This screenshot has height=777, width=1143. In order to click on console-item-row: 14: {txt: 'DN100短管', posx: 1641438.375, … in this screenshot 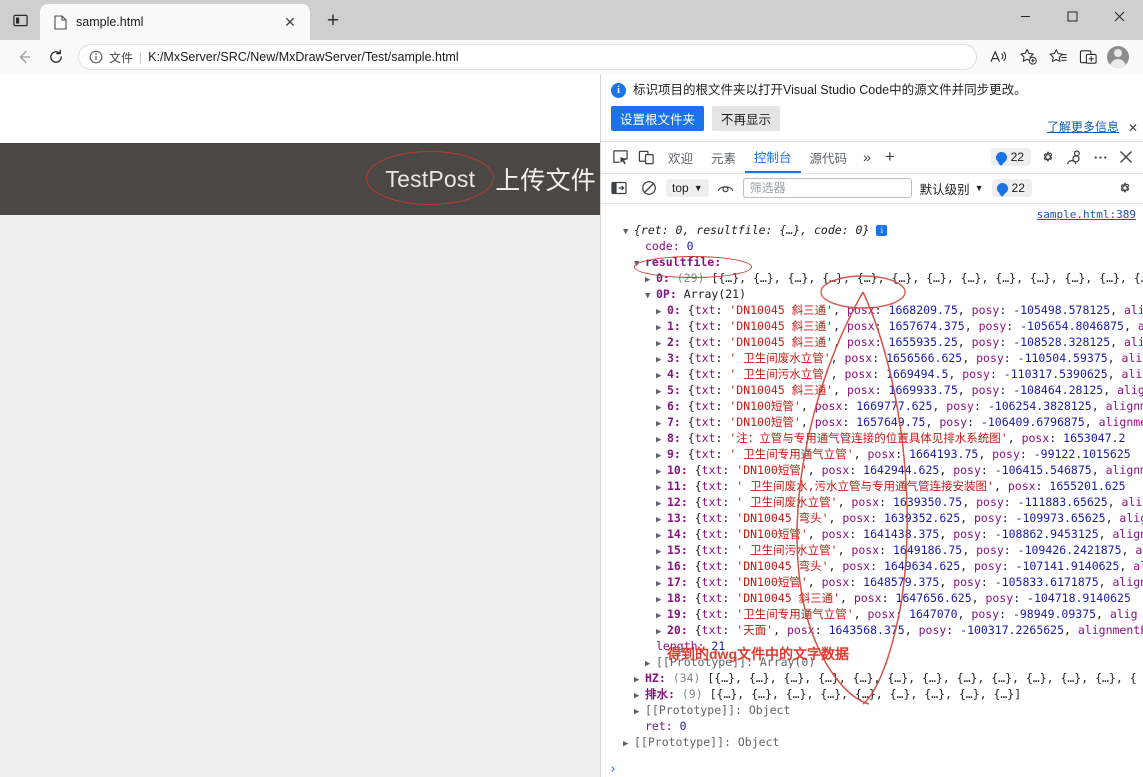, I will do `click(872, 534)`.